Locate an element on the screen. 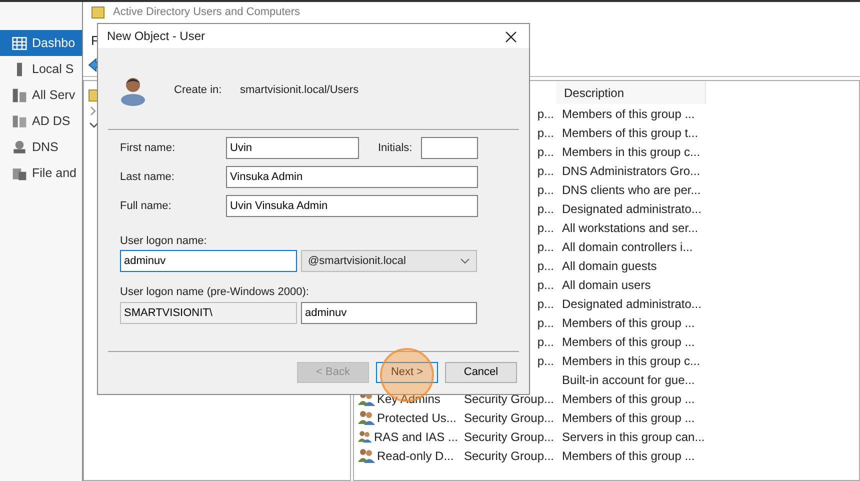  sidebar-item: AD DS is located at coordinates (41, 121).